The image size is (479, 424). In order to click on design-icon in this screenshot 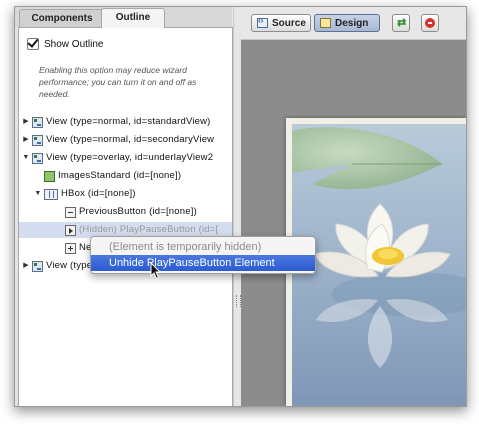, I will do `click(325, 23)`.